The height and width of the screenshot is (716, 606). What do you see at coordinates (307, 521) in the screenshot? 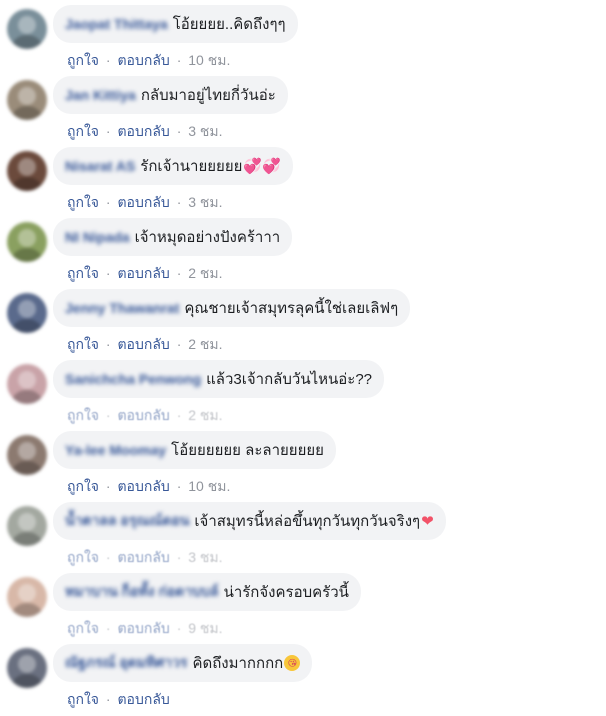
I see `comment-text: เจ้าสมุทรนี้หล่อขึ้นทุกวันทุกวันจริงๆ` at bounding box center [307, 521].